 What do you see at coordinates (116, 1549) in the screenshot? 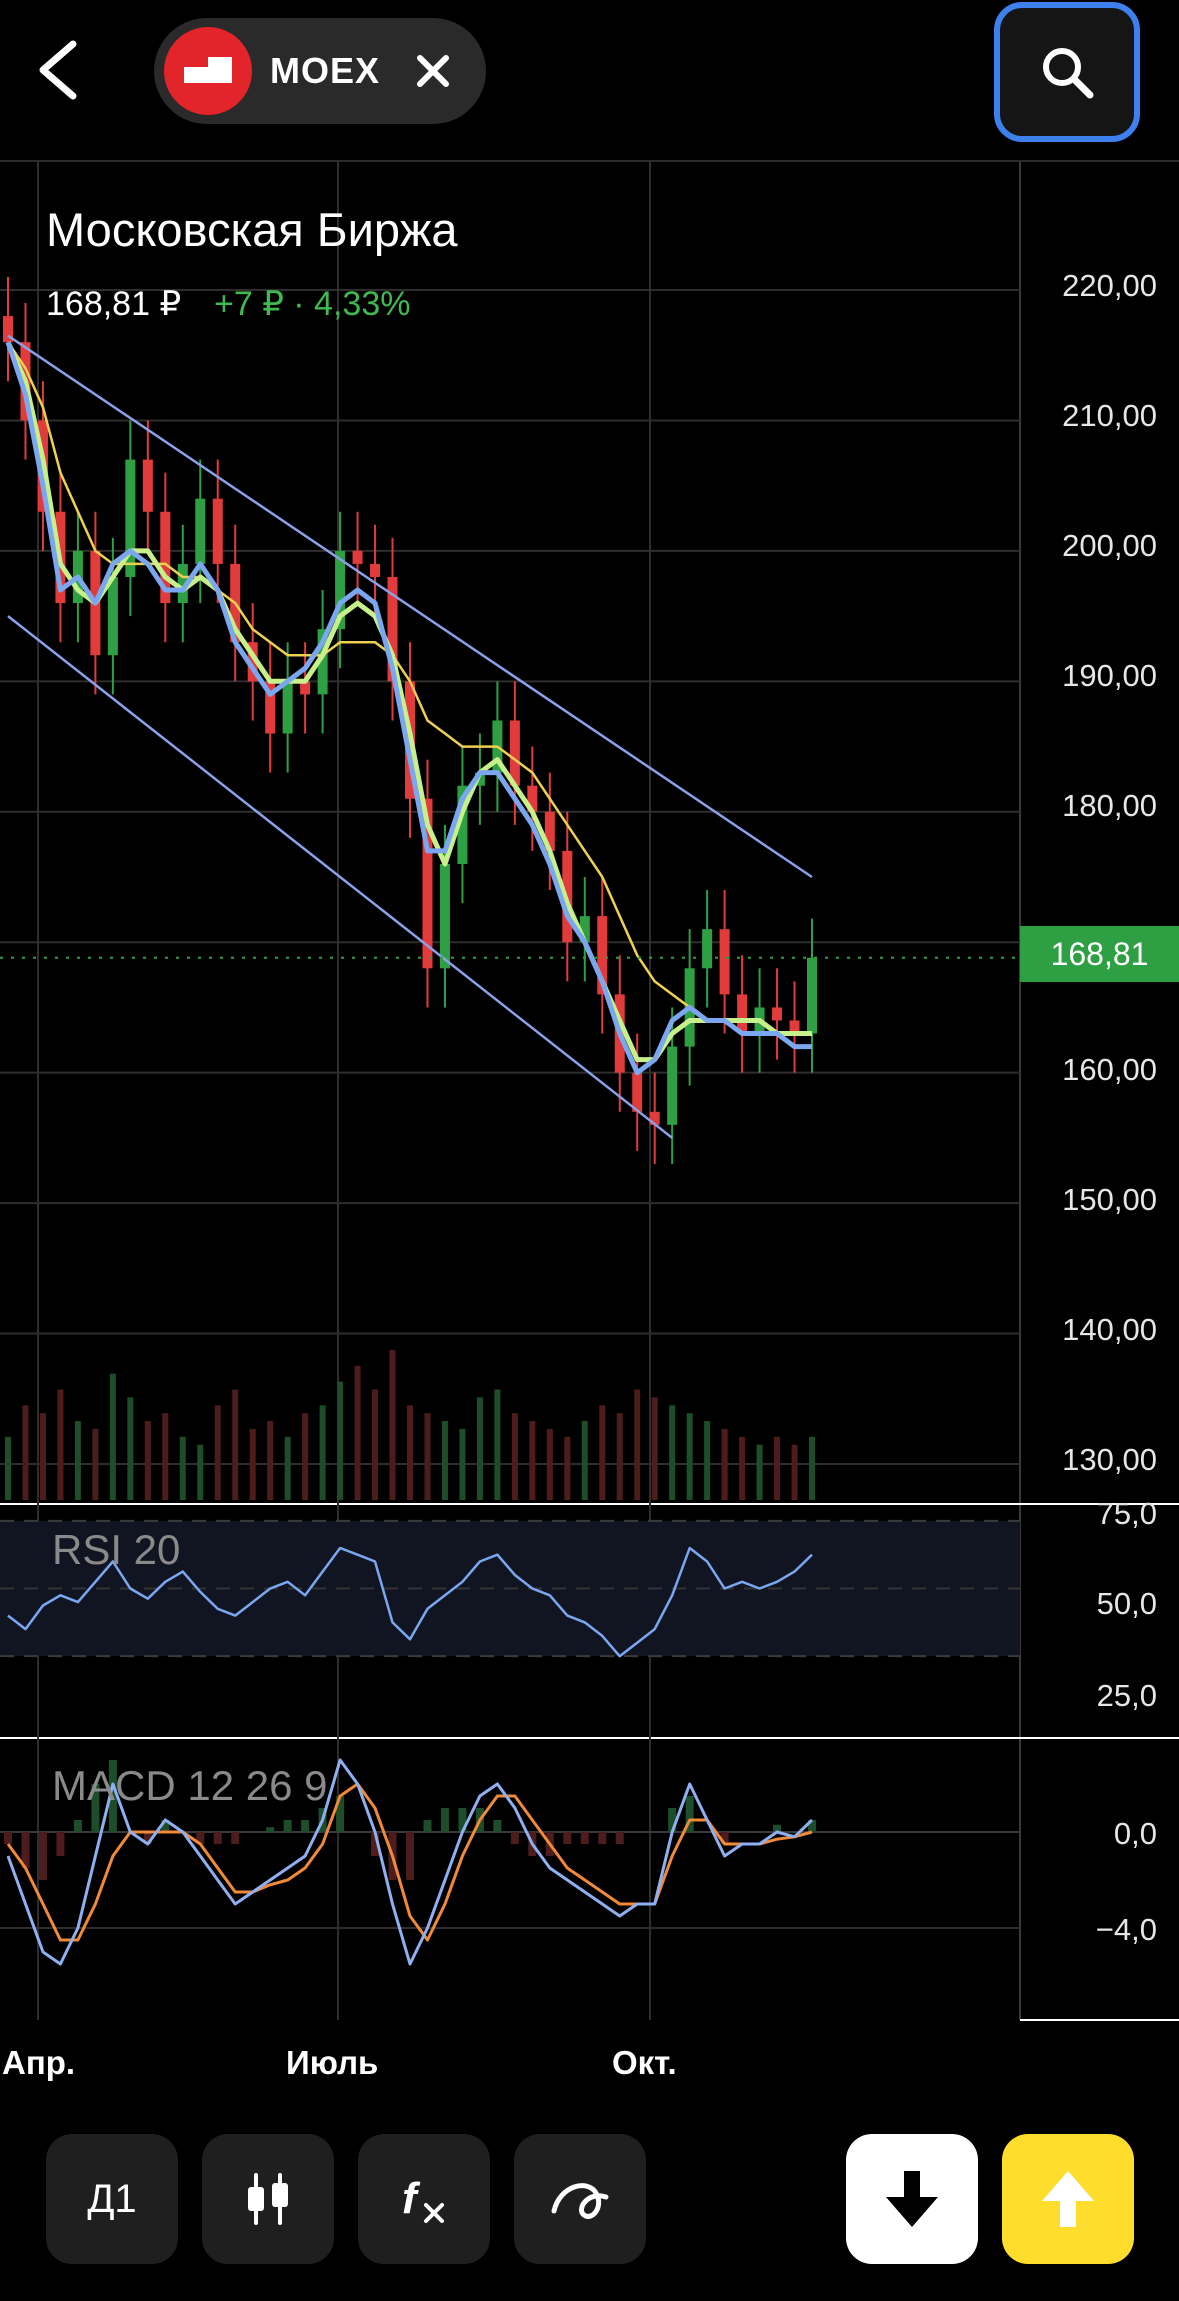
I see `rsi-title: RSI 20` at bounding box center [116, 1549].